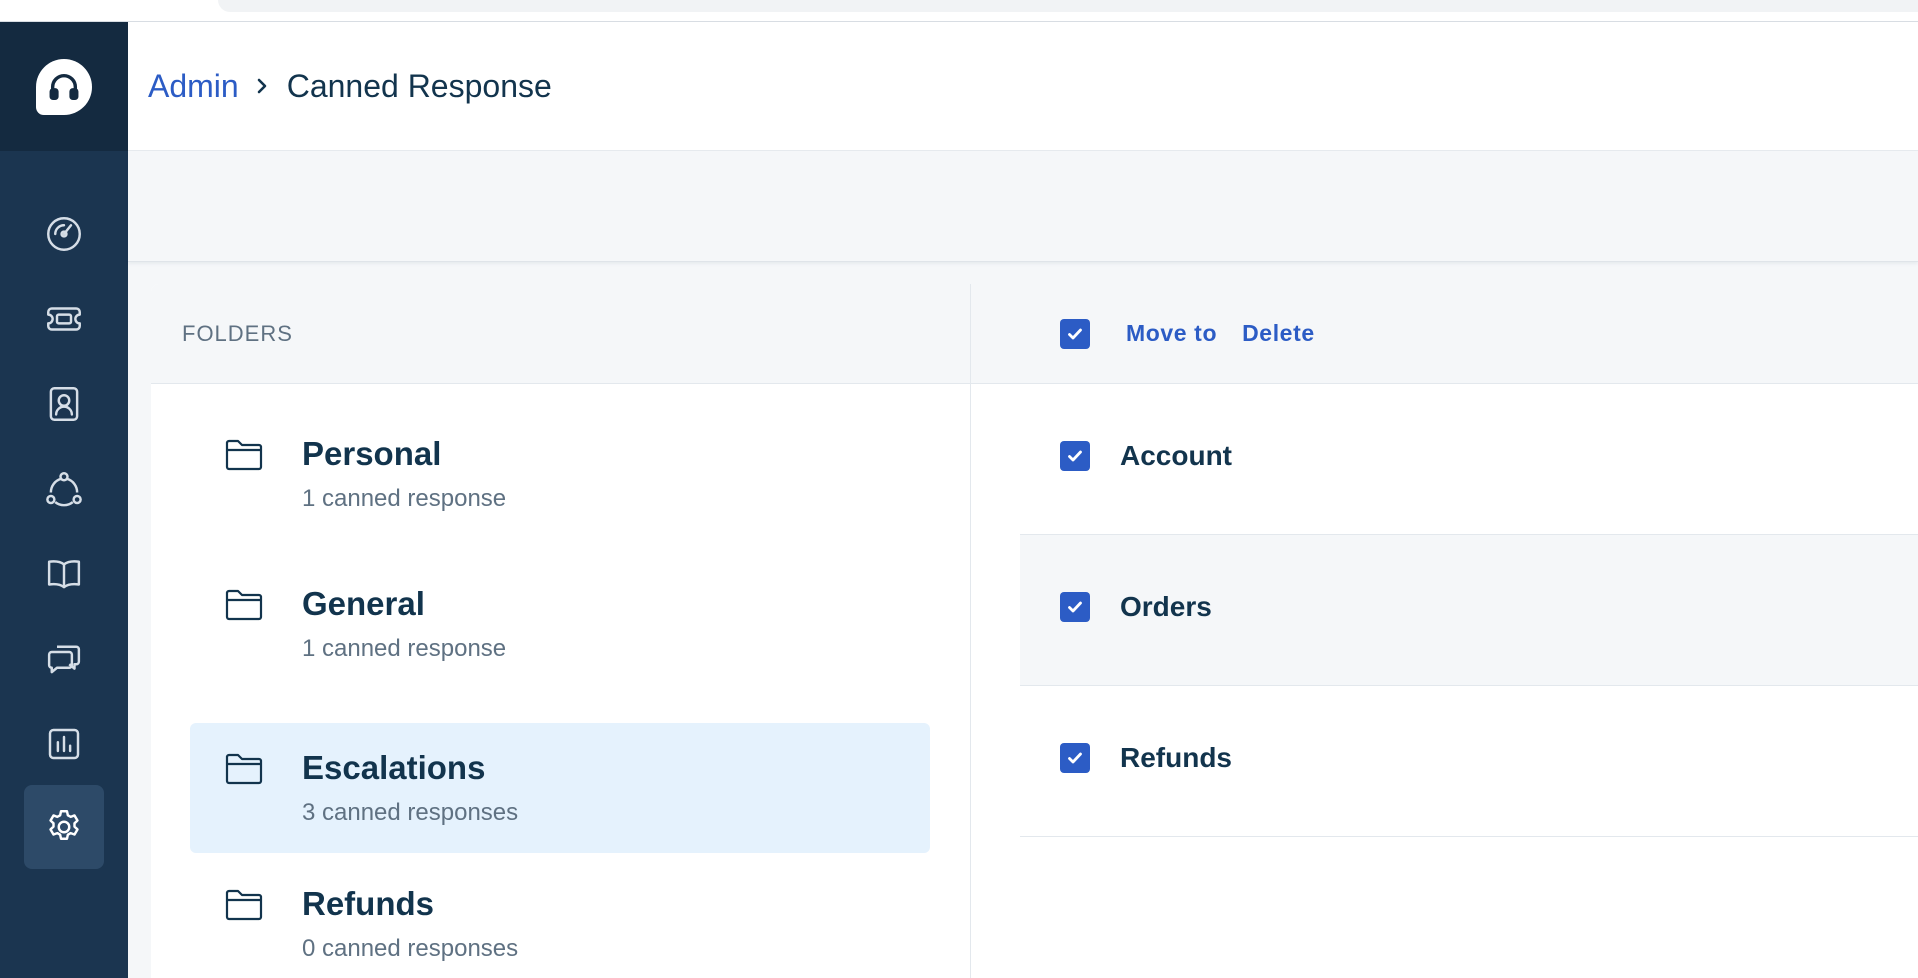 The height and width of the screenshot is (978, 1918). I want to click on page-title: Canned Response, so click(419, 85).